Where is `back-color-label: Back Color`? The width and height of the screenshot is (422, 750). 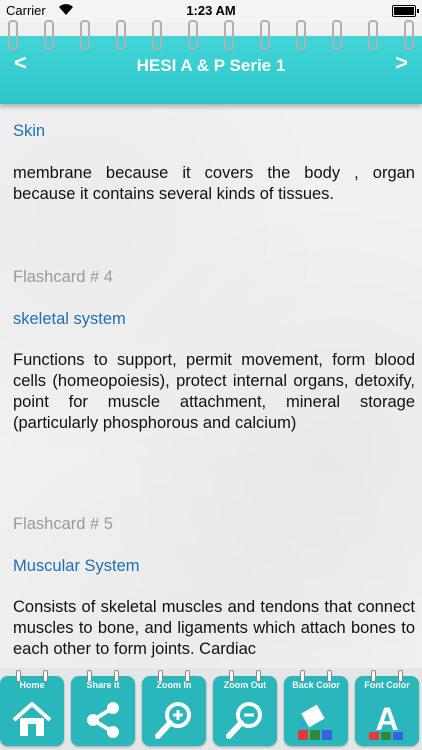
back-color-label: Back Color is located at coordinates (316, 685).